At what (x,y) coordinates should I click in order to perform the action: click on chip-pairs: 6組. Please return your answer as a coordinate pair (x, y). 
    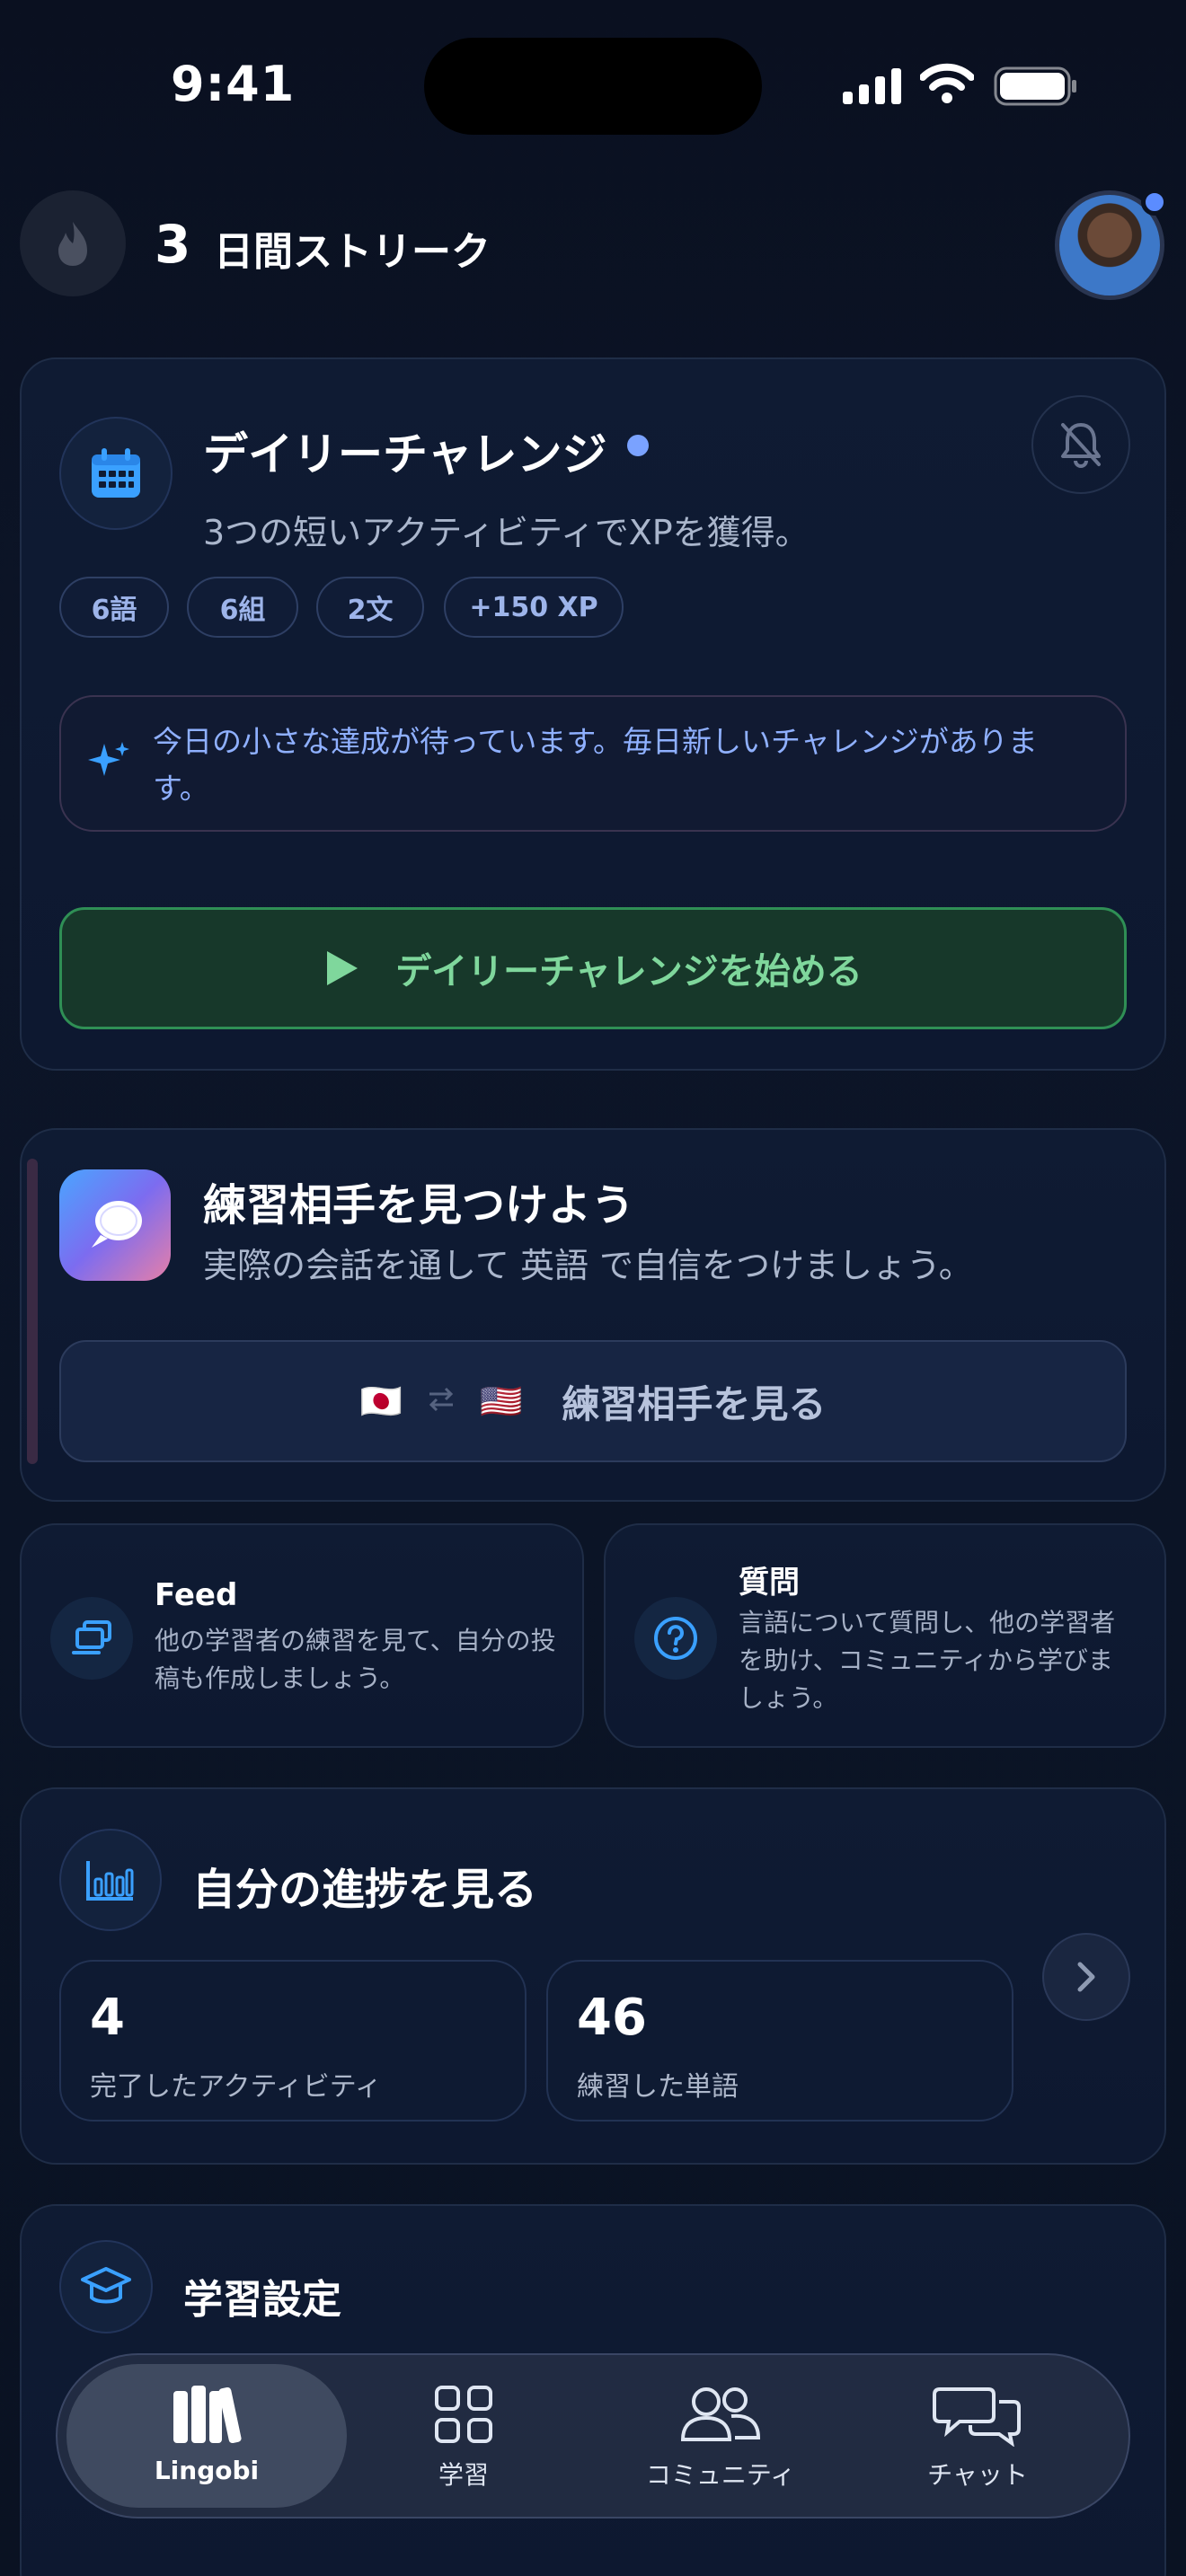
    Looking at the image, I should click on (242, 607).